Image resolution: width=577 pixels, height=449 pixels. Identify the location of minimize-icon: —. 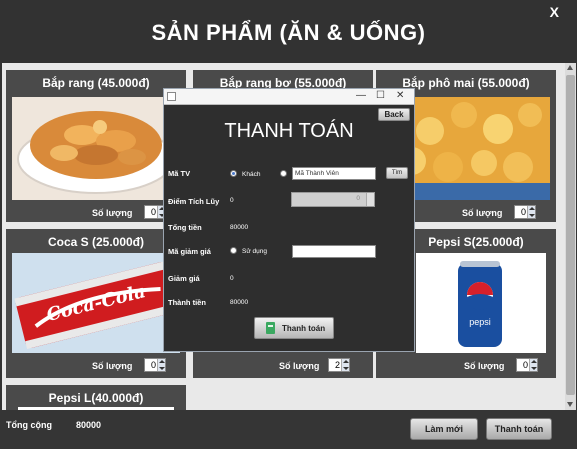
(361, 95).